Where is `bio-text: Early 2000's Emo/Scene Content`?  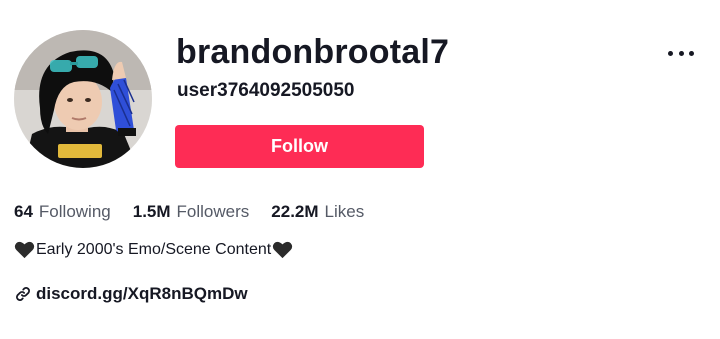
bio-text: Early 2000's Emo/Scene Content is located at coordinates (154, 249).